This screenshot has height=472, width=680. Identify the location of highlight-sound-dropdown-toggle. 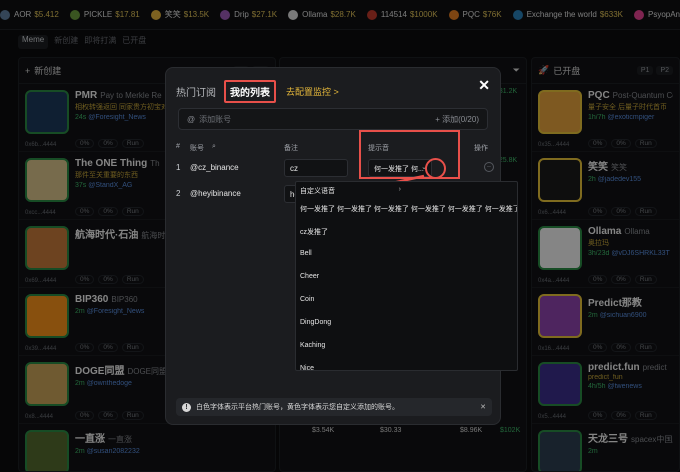
(435, 168).